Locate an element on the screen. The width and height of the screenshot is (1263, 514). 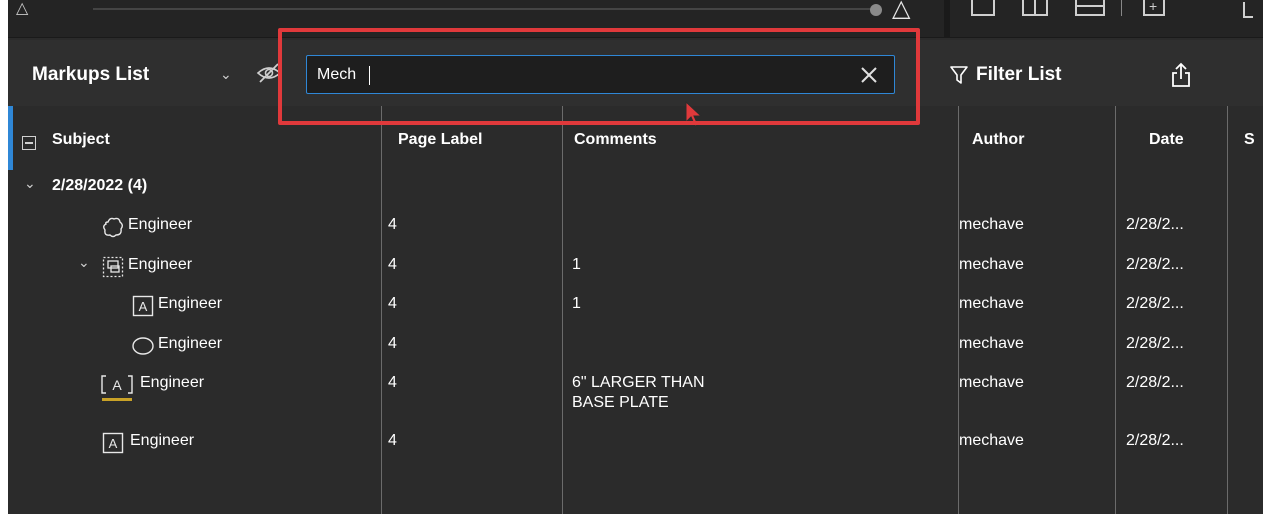
filter-list-button: Filter List is located at coordinates (1006, 75).